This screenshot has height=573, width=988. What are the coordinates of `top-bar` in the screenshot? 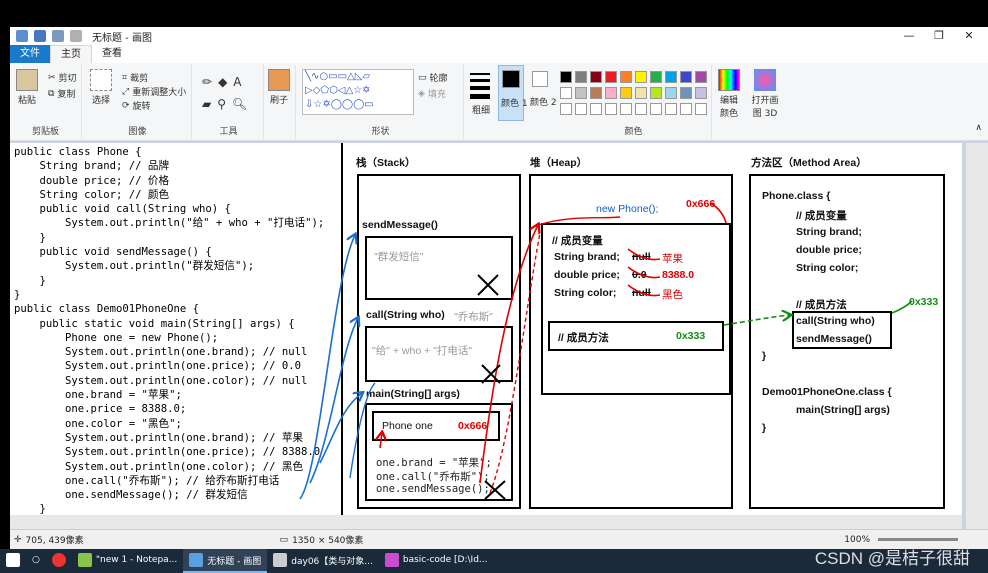 It's located at (494, 13).